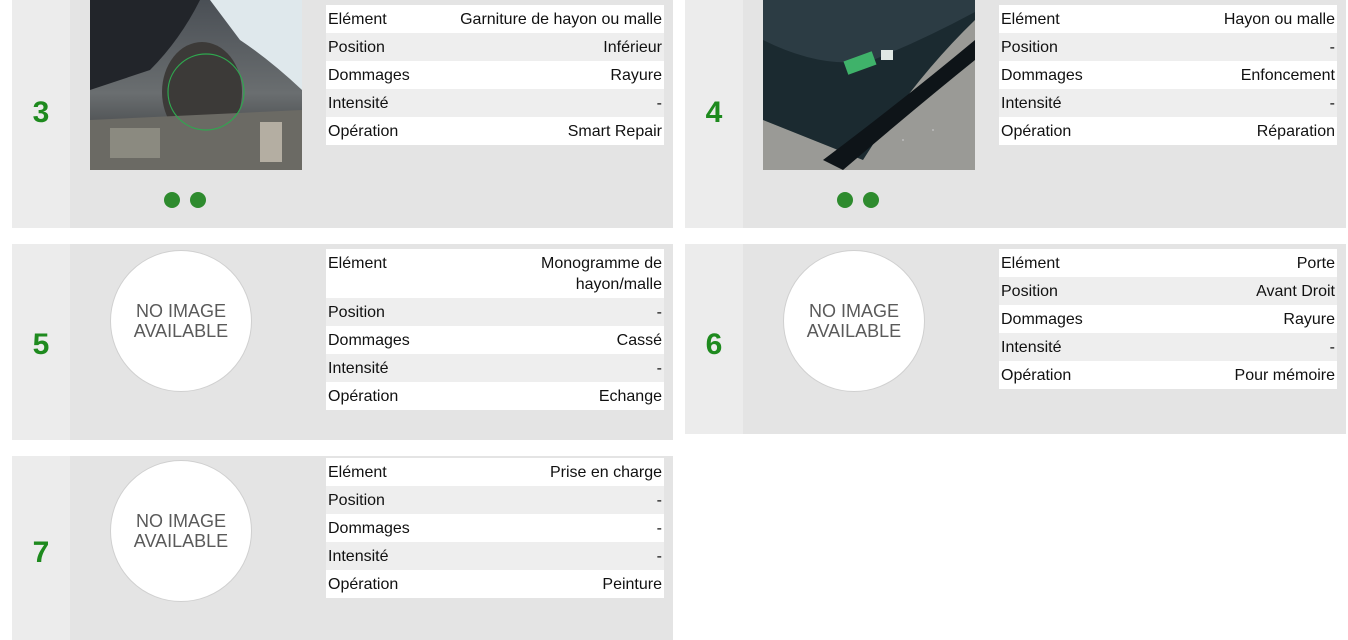 The height and width of the screenshot is (640, 1348). What do you see at coordinates (495, 340) in the screenshot?
I see `row-damages: Dommages Cassé` at bounding box center [495, 340].